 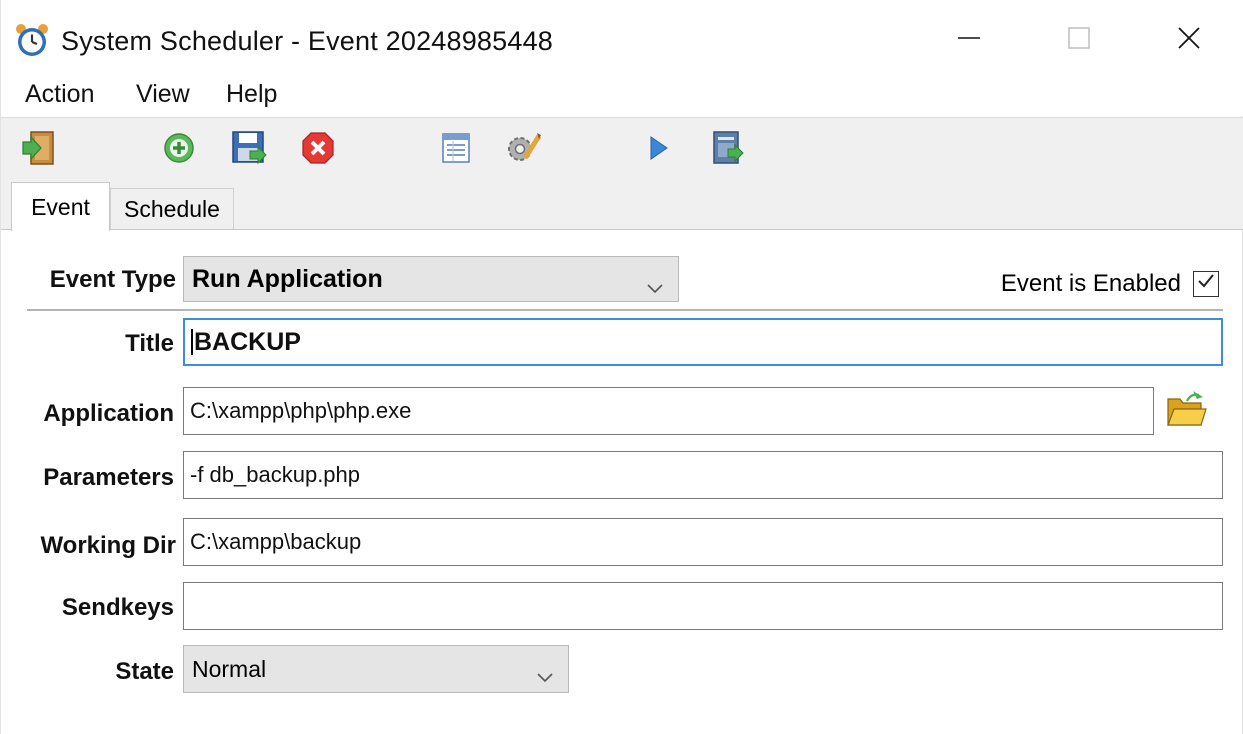 I want to click on settings-button, so click(x=523, y=150).